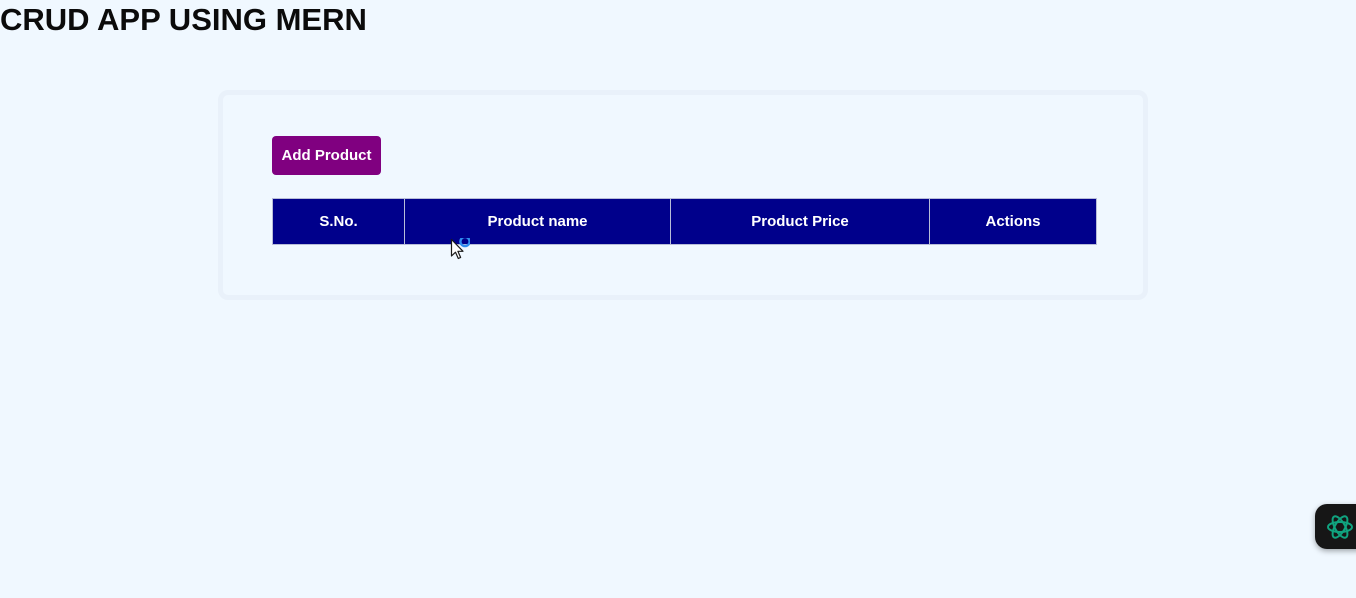 This screenshot has height=598, width=1356. Describe the element at coordinates (460, 249) in the screenshot. I see `mouse-cursor-icon` at that location.